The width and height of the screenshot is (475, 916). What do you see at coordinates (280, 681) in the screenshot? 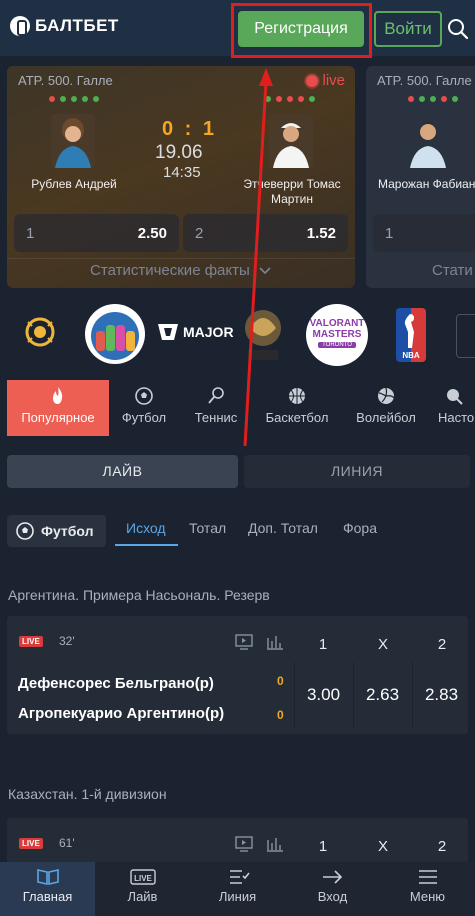
I see `team1-score: 0` at bounding box center [280, 681].